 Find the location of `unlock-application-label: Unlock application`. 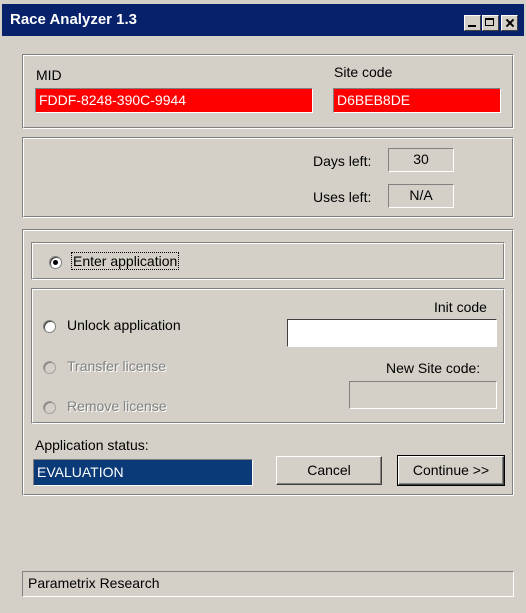

unlock-application-label: Unlock application is located at coordinates (124, 325).